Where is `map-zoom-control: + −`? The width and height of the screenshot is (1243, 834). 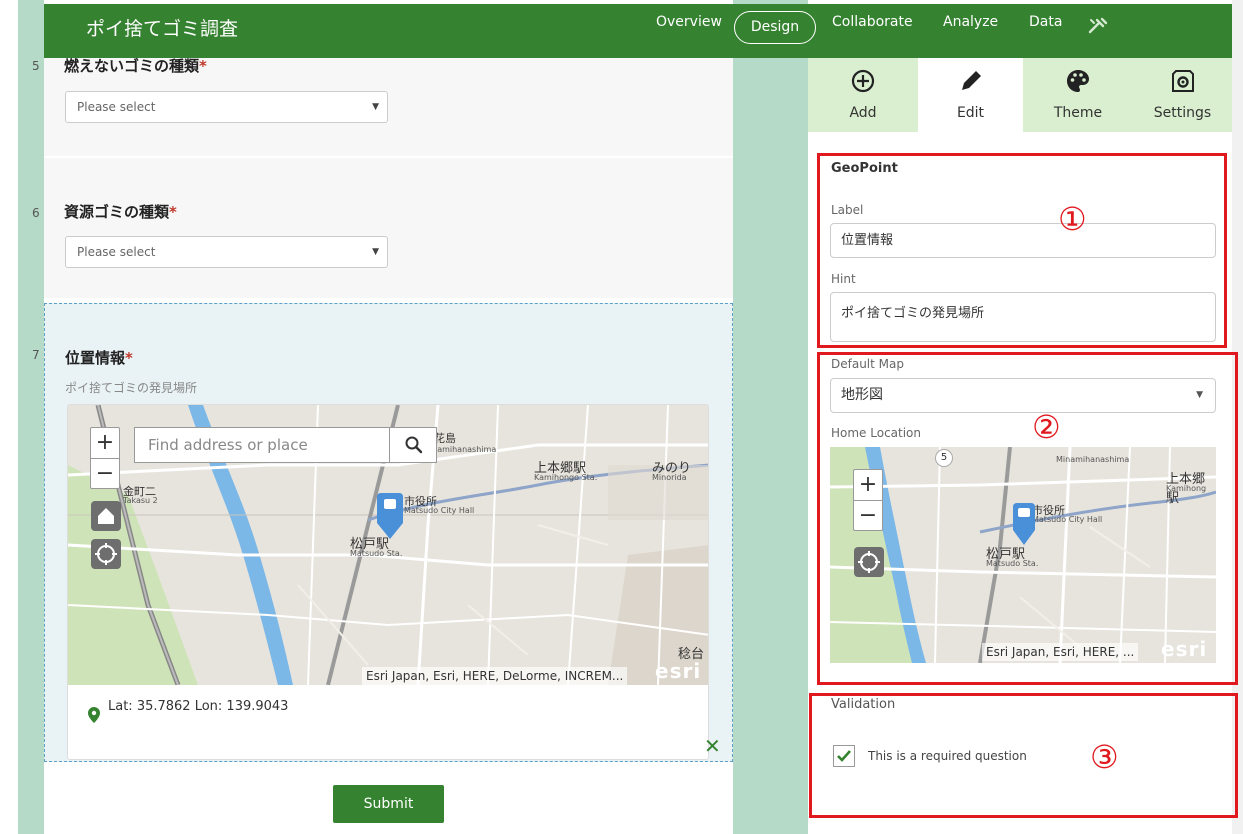 map-zoom-control: + − is located at coordinates (105, 458).